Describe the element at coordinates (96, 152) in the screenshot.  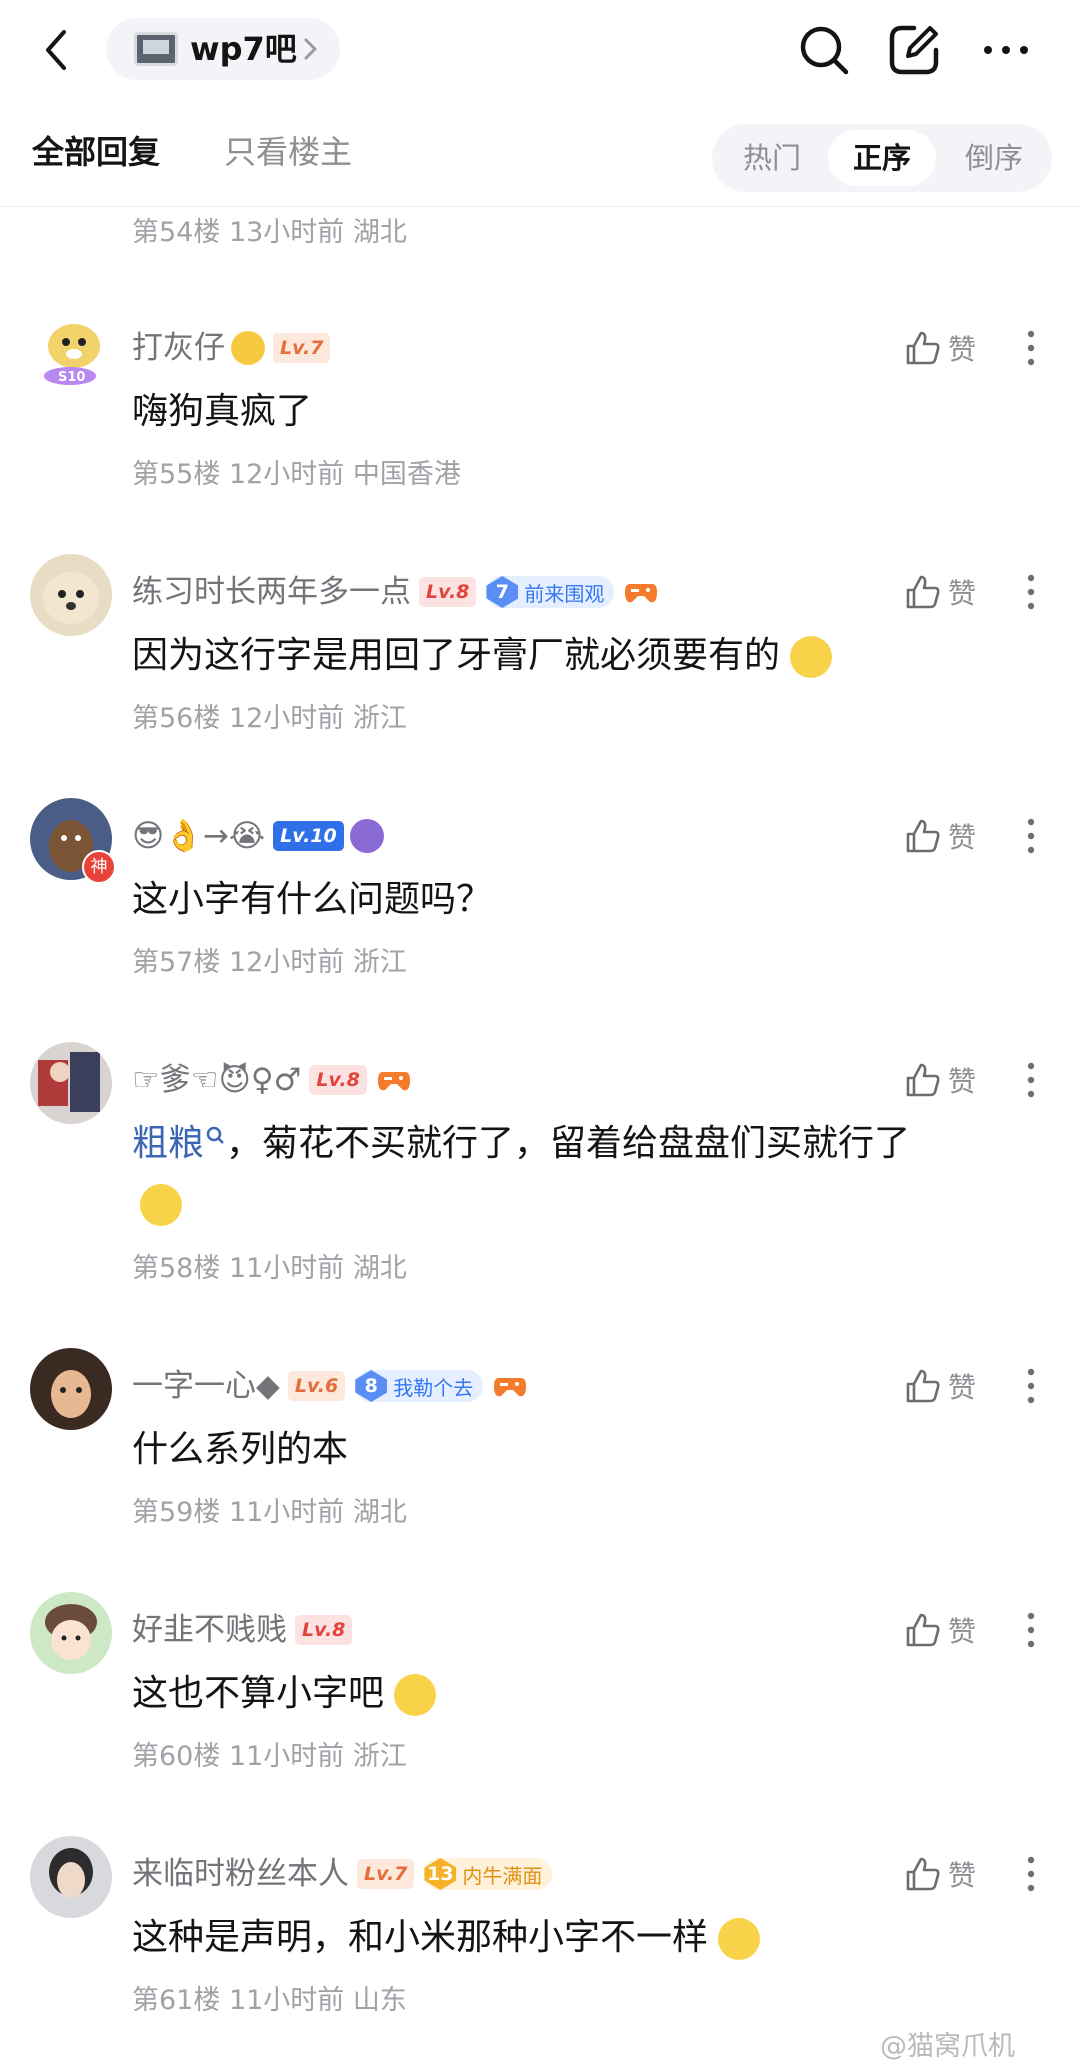
I see `tab-all-replies: 全部回复` at that location.